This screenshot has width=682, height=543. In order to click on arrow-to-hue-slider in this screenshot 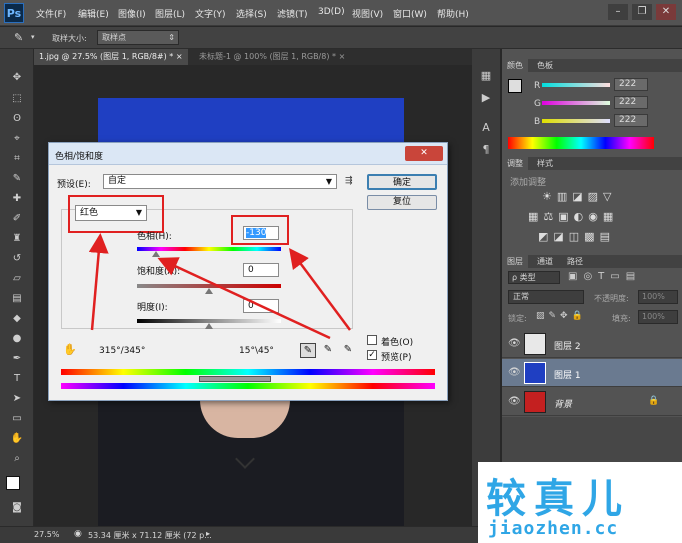, I will do `click(244, 298)`.